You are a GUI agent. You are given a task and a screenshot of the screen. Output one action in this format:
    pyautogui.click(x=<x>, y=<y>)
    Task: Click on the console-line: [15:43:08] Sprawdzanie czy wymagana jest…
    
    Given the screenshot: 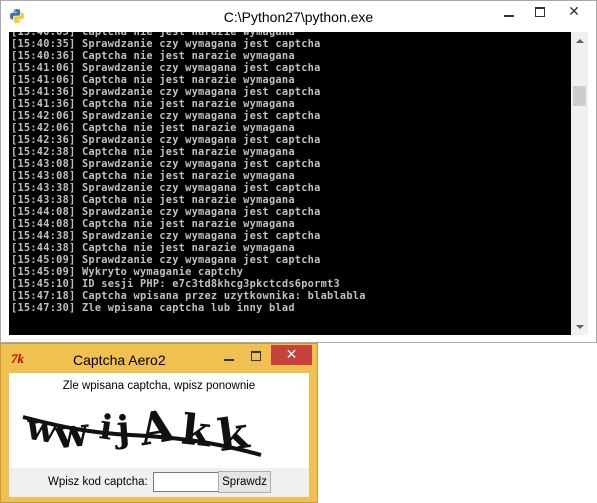 What is the action you would take?
    pyautogui.click(x=166, y=164)
    